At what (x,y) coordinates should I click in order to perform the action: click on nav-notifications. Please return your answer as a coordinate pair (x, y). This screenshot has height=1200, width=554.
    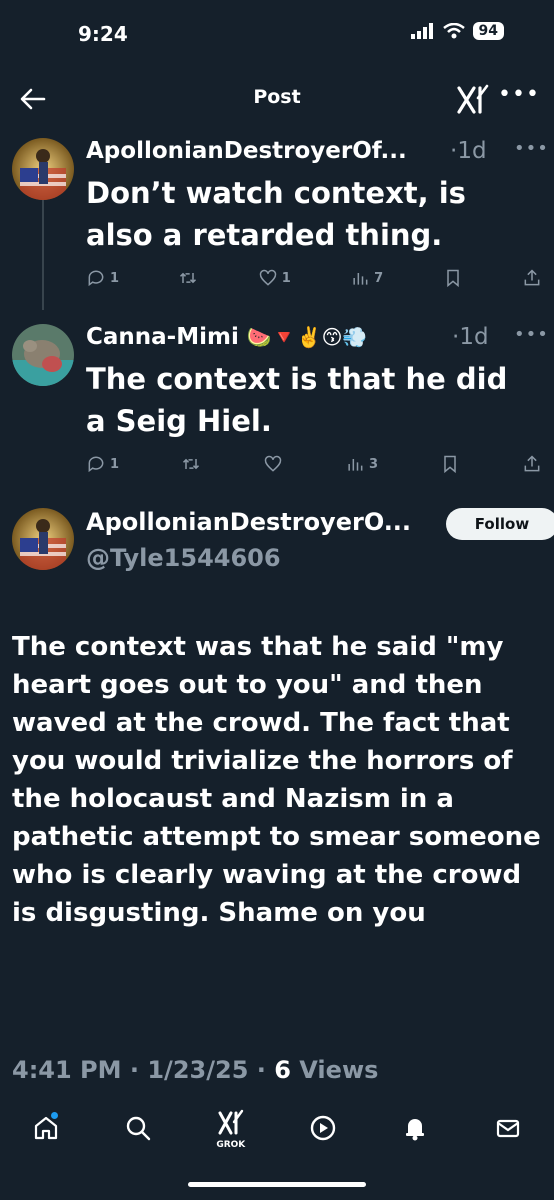
    Looking at the image, I should click on (415, 1128).